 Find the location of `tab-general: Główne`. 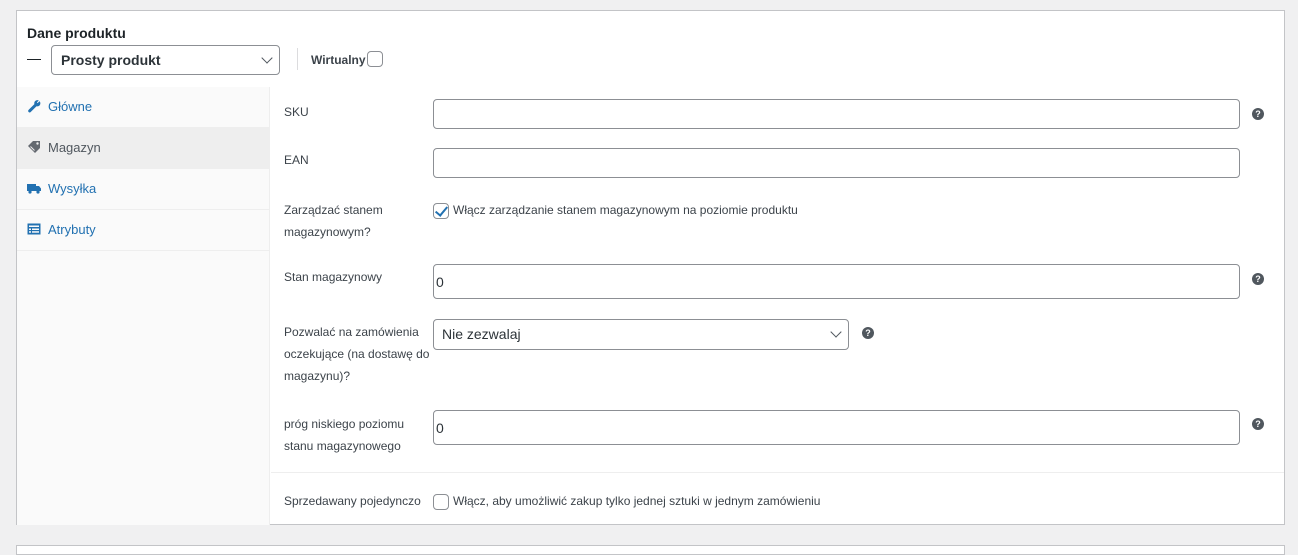

tab-general: Główne is located at coordinates (143, 107).